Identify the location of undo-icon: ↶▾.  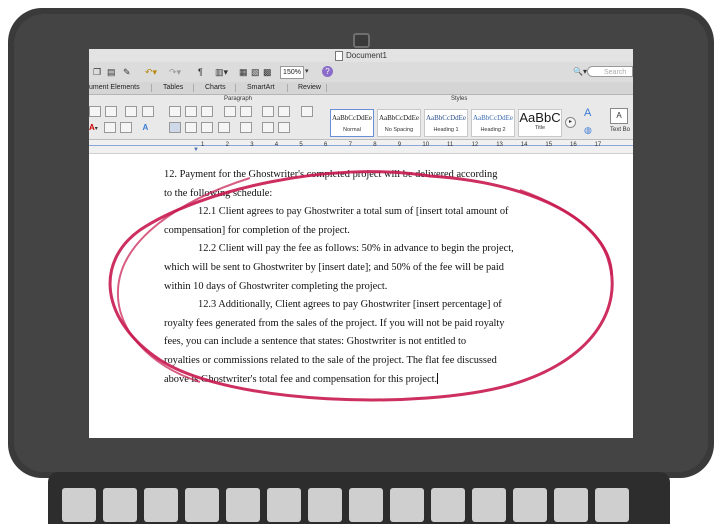
(151, 72).